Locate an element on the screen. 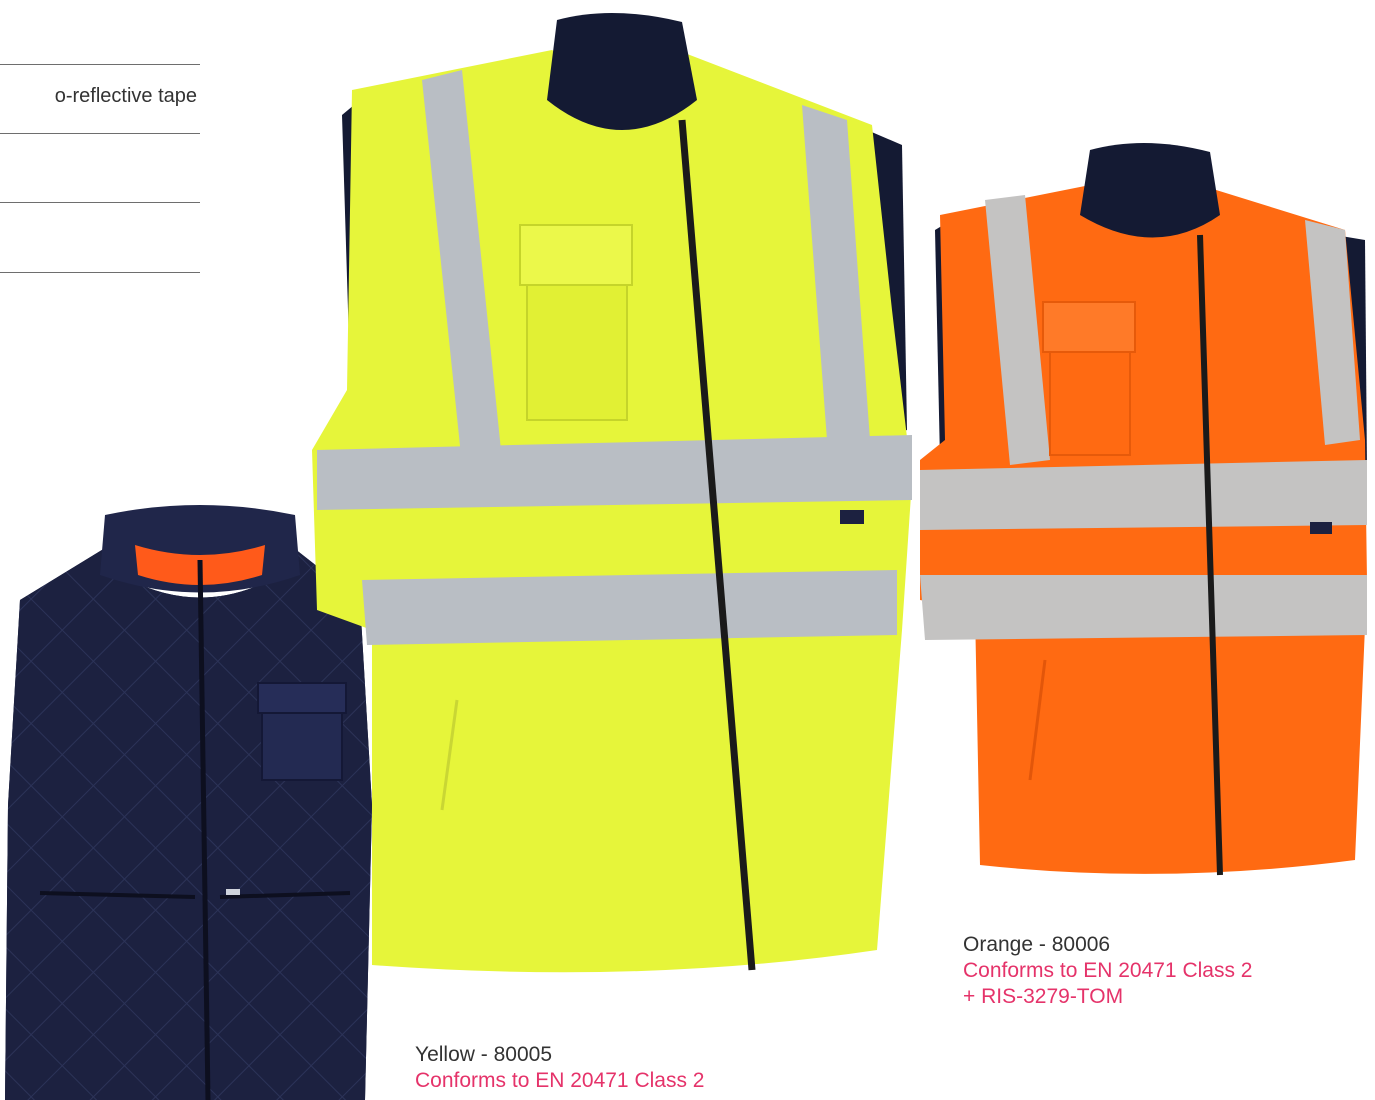 This screenshot has height=1100, width=1375. feature-list: o-reflective tape is located at coordinates (100, 168).